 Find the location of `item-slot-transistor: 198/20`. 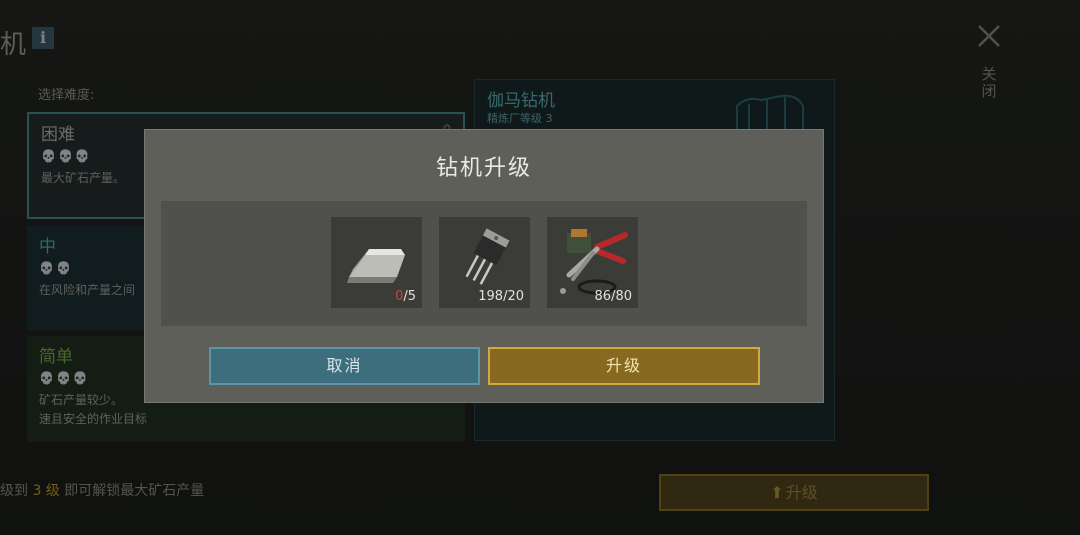

item-slot-transistor: 198/20 is located at coordinates (484, 262).